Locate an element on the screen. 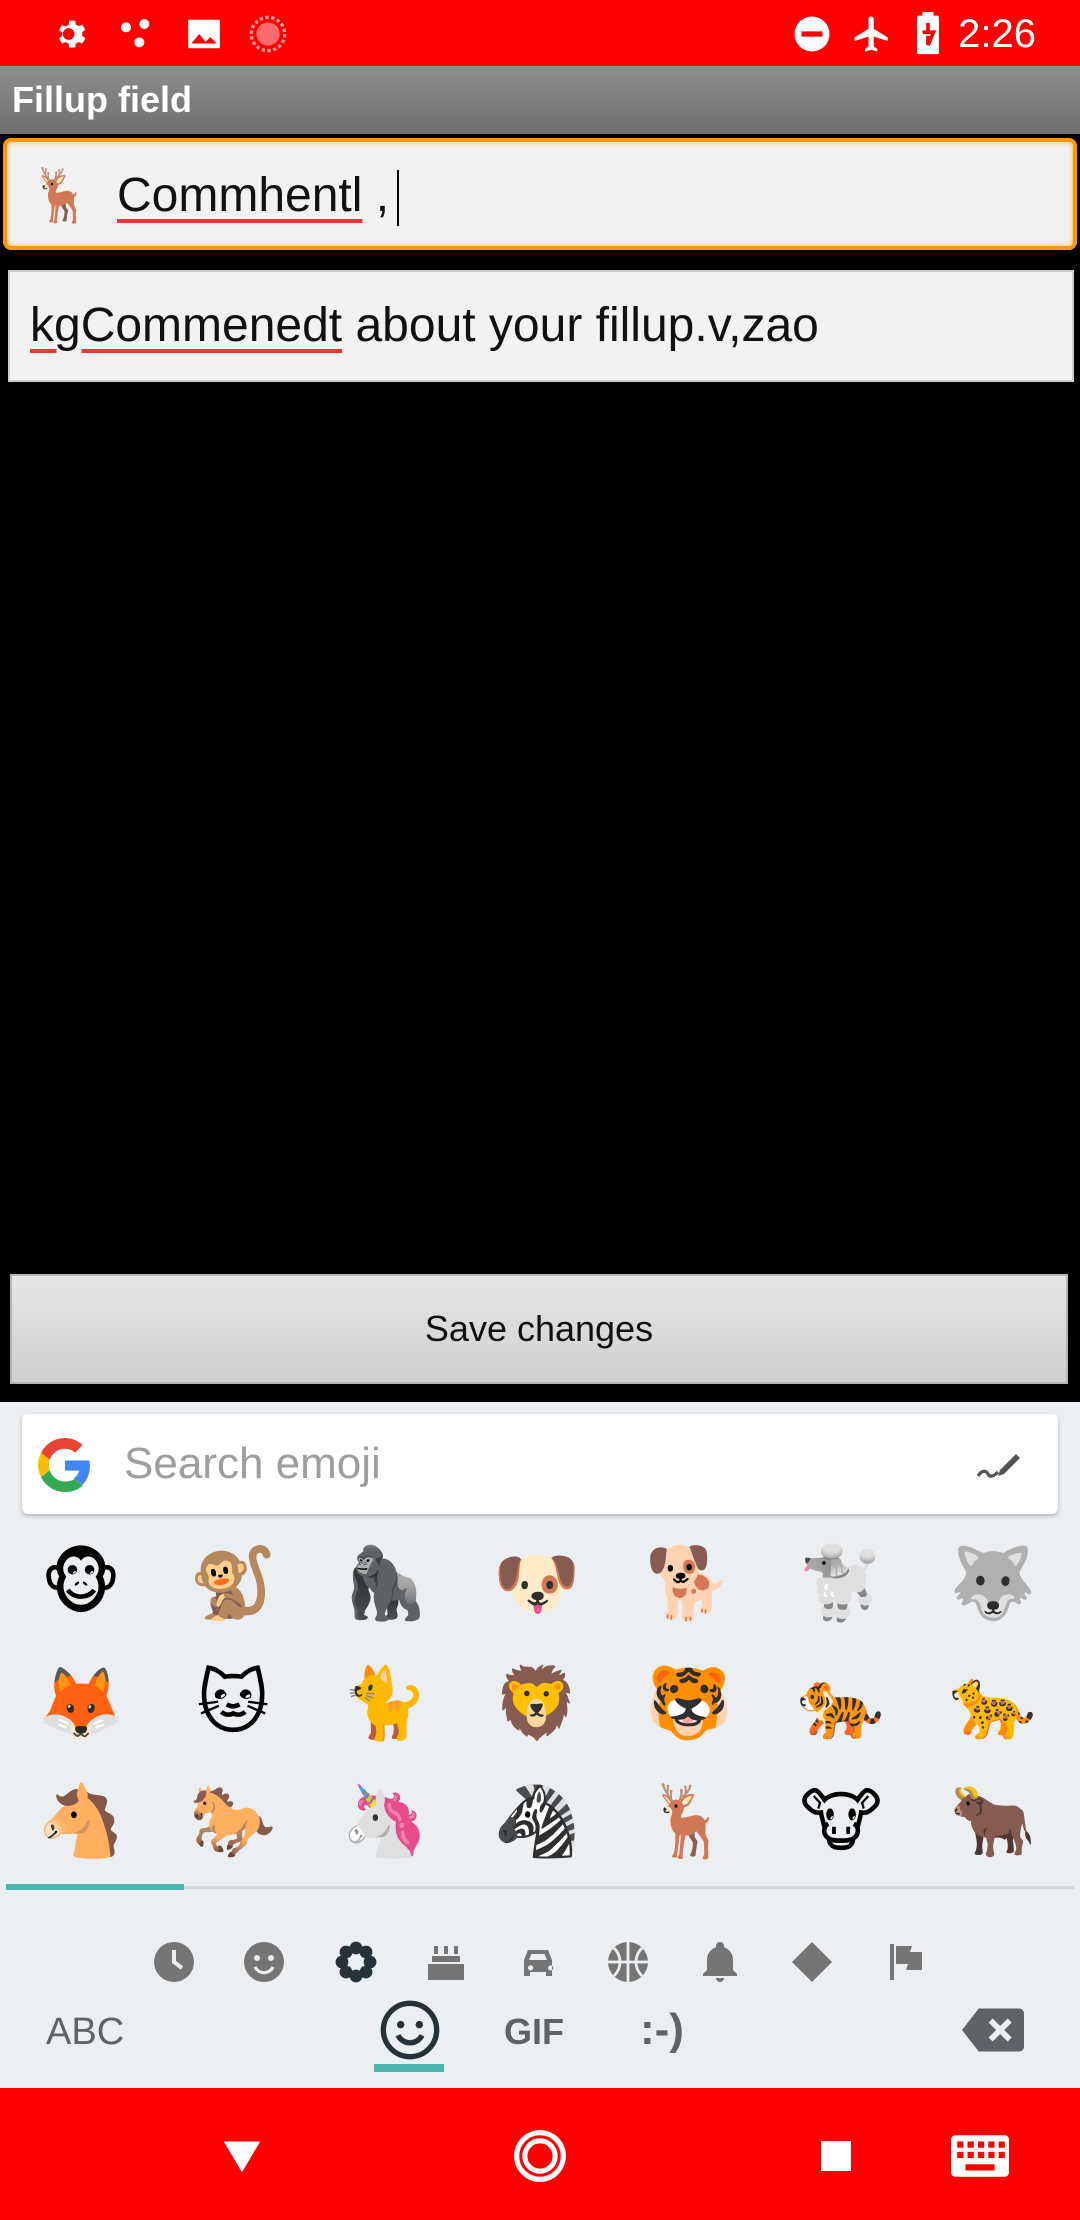 This screenshot has height=2220, width=1080. search-input: Search emoji is located at coordinates (252, 1464).